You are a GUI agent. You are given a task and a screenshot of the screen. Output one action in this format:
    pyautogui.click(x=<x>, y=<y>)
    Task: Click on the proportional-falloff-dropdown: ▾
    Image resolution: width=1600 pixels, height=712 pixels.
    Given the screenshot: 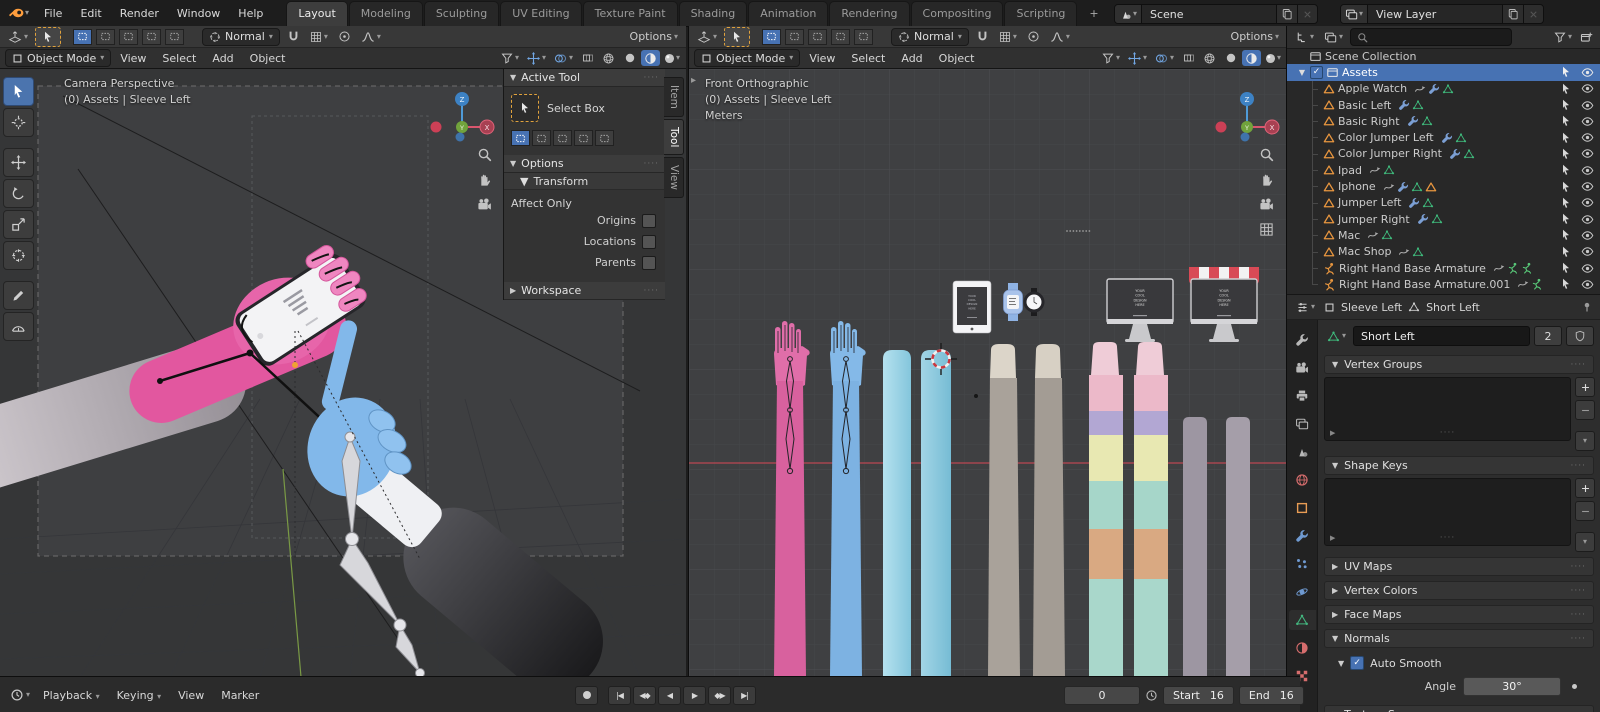 What is the action you would take?
    pyautogui.click(x=1060, y=36)
    